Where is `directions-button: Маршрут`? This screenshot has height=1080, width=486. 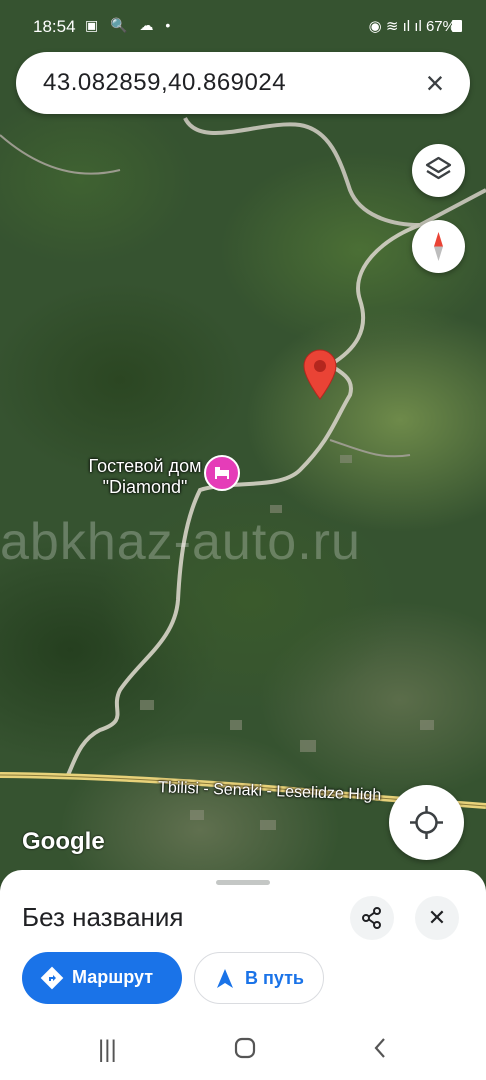 directions-button: Маршрут is located at coordinates (102, 978).